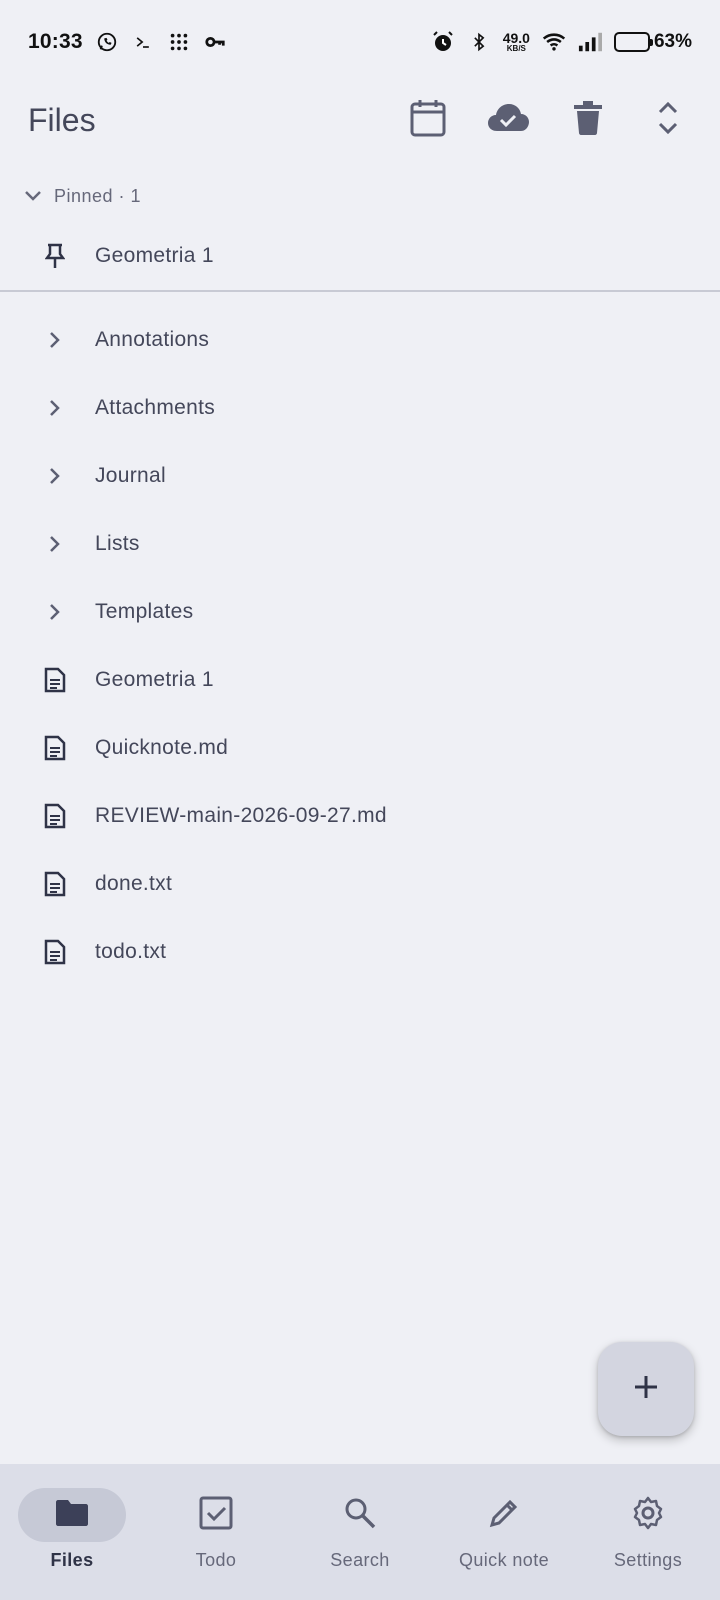 Image resolution: width=720 pixels, height=1600 pixels. Describe the element at coordinates (590, 42) in the screenshot. I see `signal-icon` at that location.